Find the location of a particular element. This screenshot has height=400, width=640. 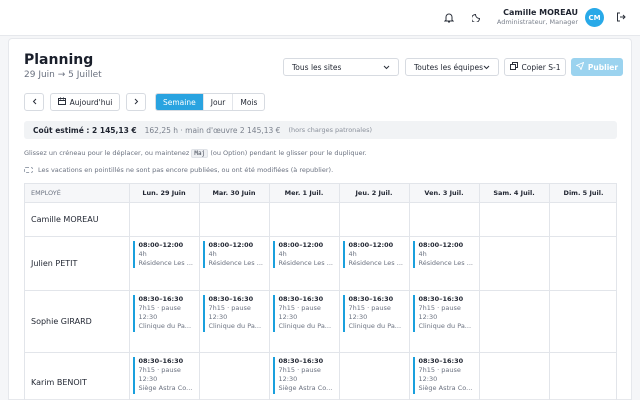

view-switcher: Semaine Jour Mois is located at coordinates (210, 102).